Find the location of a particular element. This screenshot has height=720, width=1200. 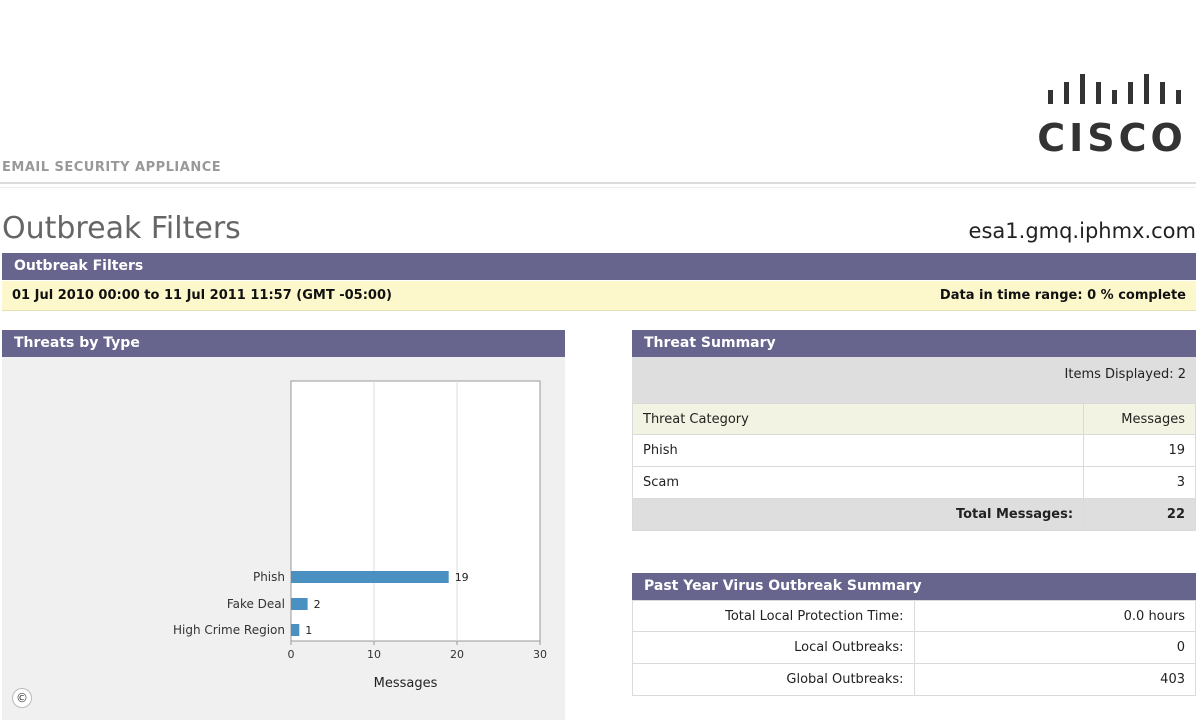

table-header-row: Threat Category Messages is located at coordinates (913, 419).